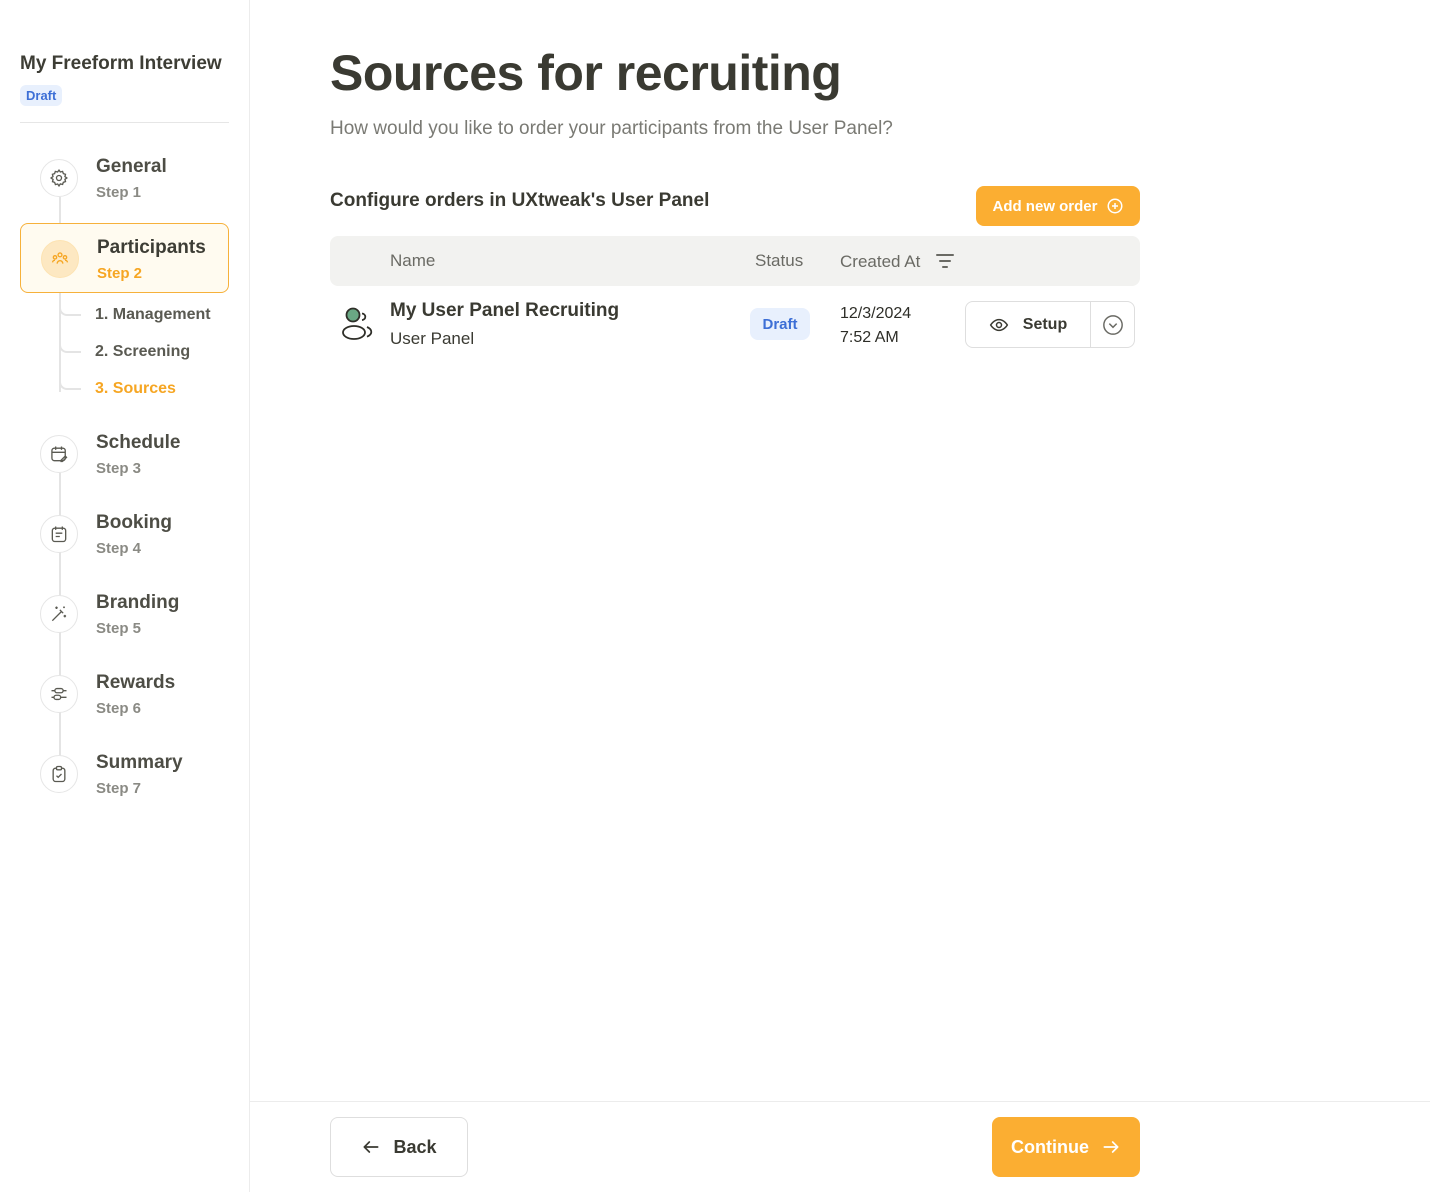 The image size is (1430, 1192). What do you see at coordinates (1045, 324) in the screenshot?
I see `setup-label: Setup` at bounding box center [1045, 324].